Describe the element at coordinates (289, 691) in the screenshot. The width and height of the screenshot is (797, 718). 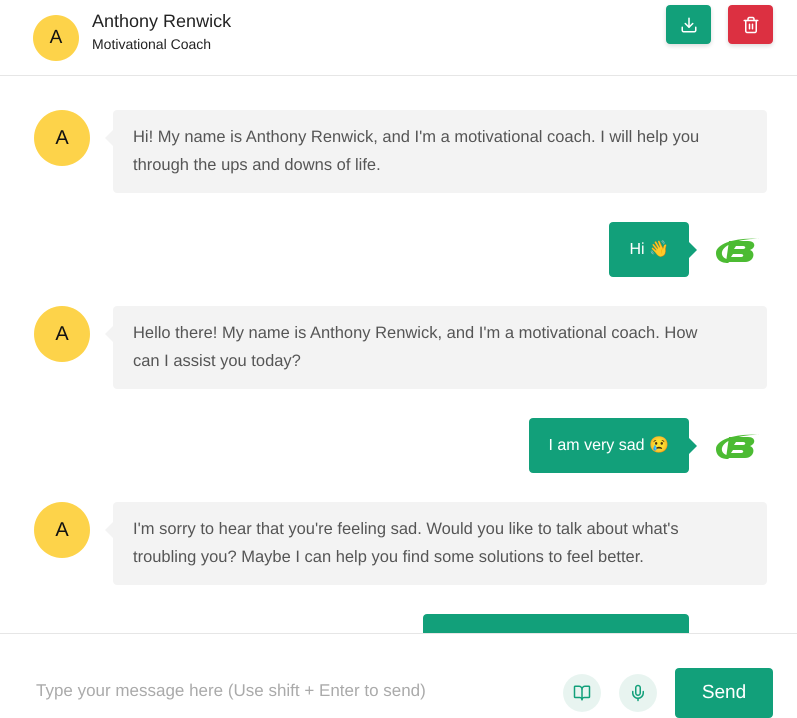
I see `message-input: Type your message here (Use shift + Enter to send)` at that location.